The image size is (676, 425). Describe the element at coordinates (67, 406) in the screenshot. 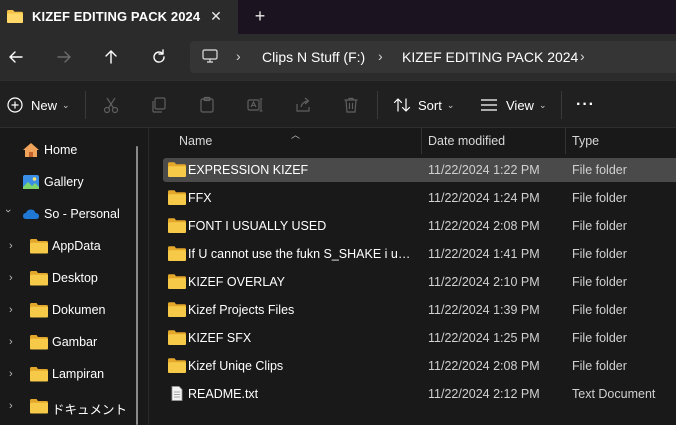

I see `sidebar-item-documents-jp: › ドキュメント` at that location.